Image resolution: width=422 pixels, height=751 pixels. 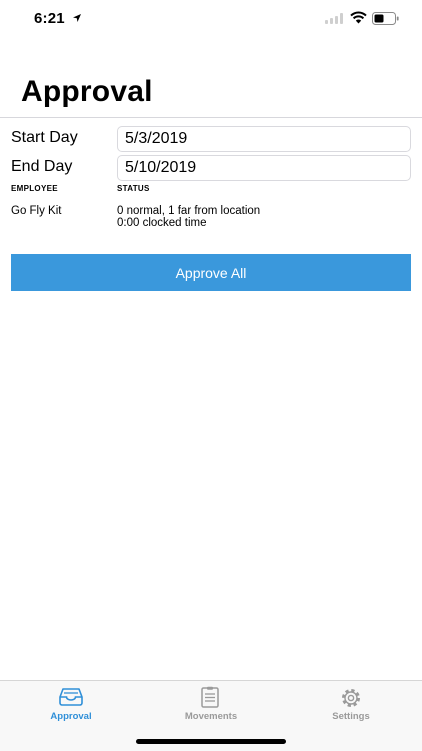 I want to click on end-day-label: End Day, so click(x=42, y=166).